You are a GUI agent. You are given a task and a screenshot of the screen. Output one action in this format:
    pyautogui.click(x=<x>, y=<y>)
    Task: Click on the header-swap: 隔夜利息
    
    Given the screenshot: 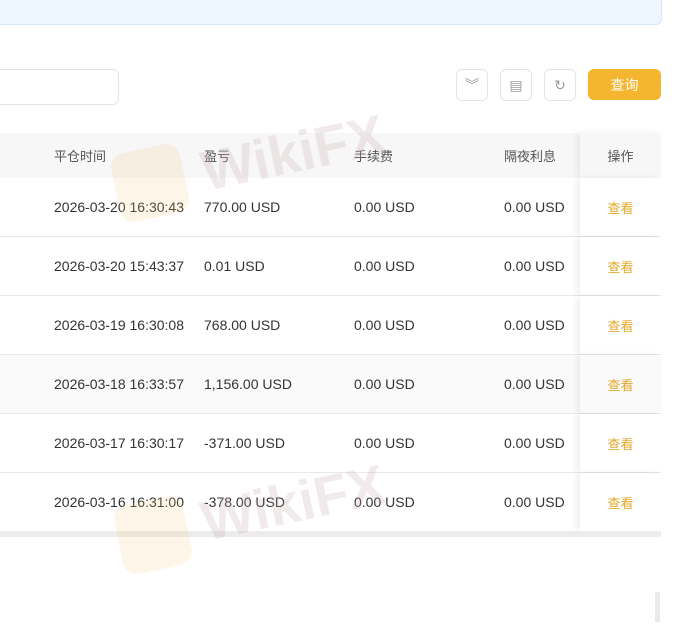 What is the action you would take?
    pyautogui.click(x=530, y=156)
    